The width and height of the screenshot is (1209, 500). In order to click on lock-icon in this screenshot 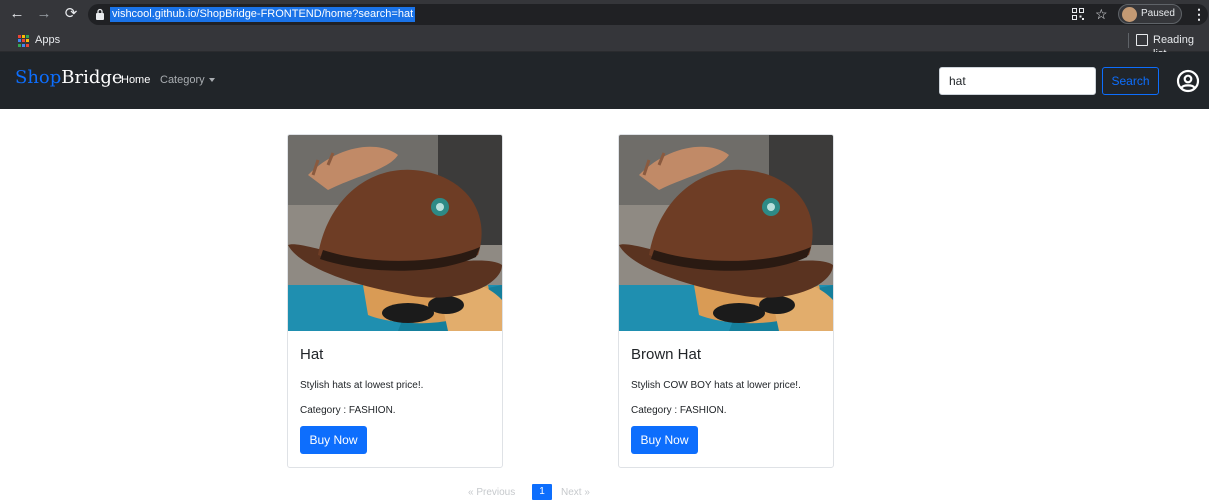, I will do `click(100, 14)`.